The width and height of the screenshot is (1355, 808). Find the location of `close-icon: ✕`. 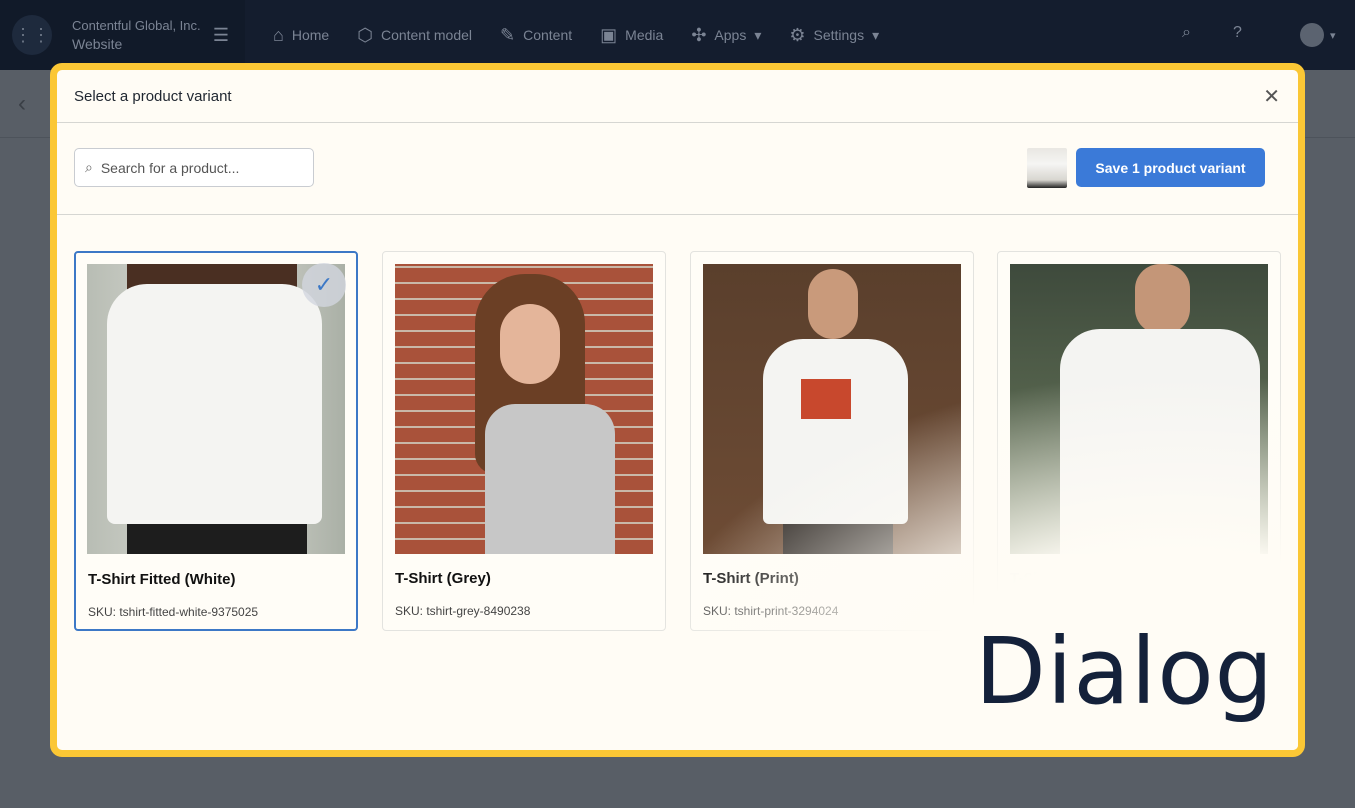

close-icon: ✕ is located at coordinates (1271, 96).